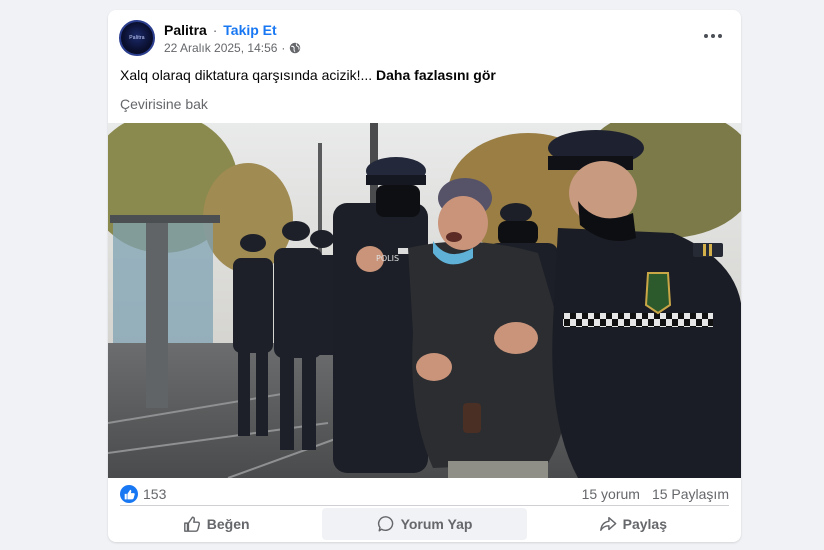 This screenshot has width=824, height=550. I want to click on reaction-count: 153, so click(154, 494).